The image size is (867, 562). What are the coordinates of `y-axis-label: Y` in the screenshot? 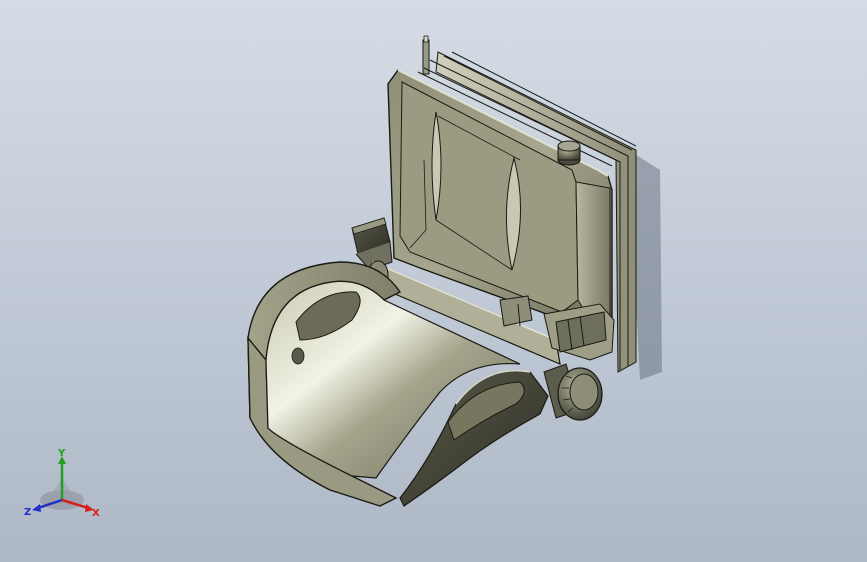 It's located at (61, 453).